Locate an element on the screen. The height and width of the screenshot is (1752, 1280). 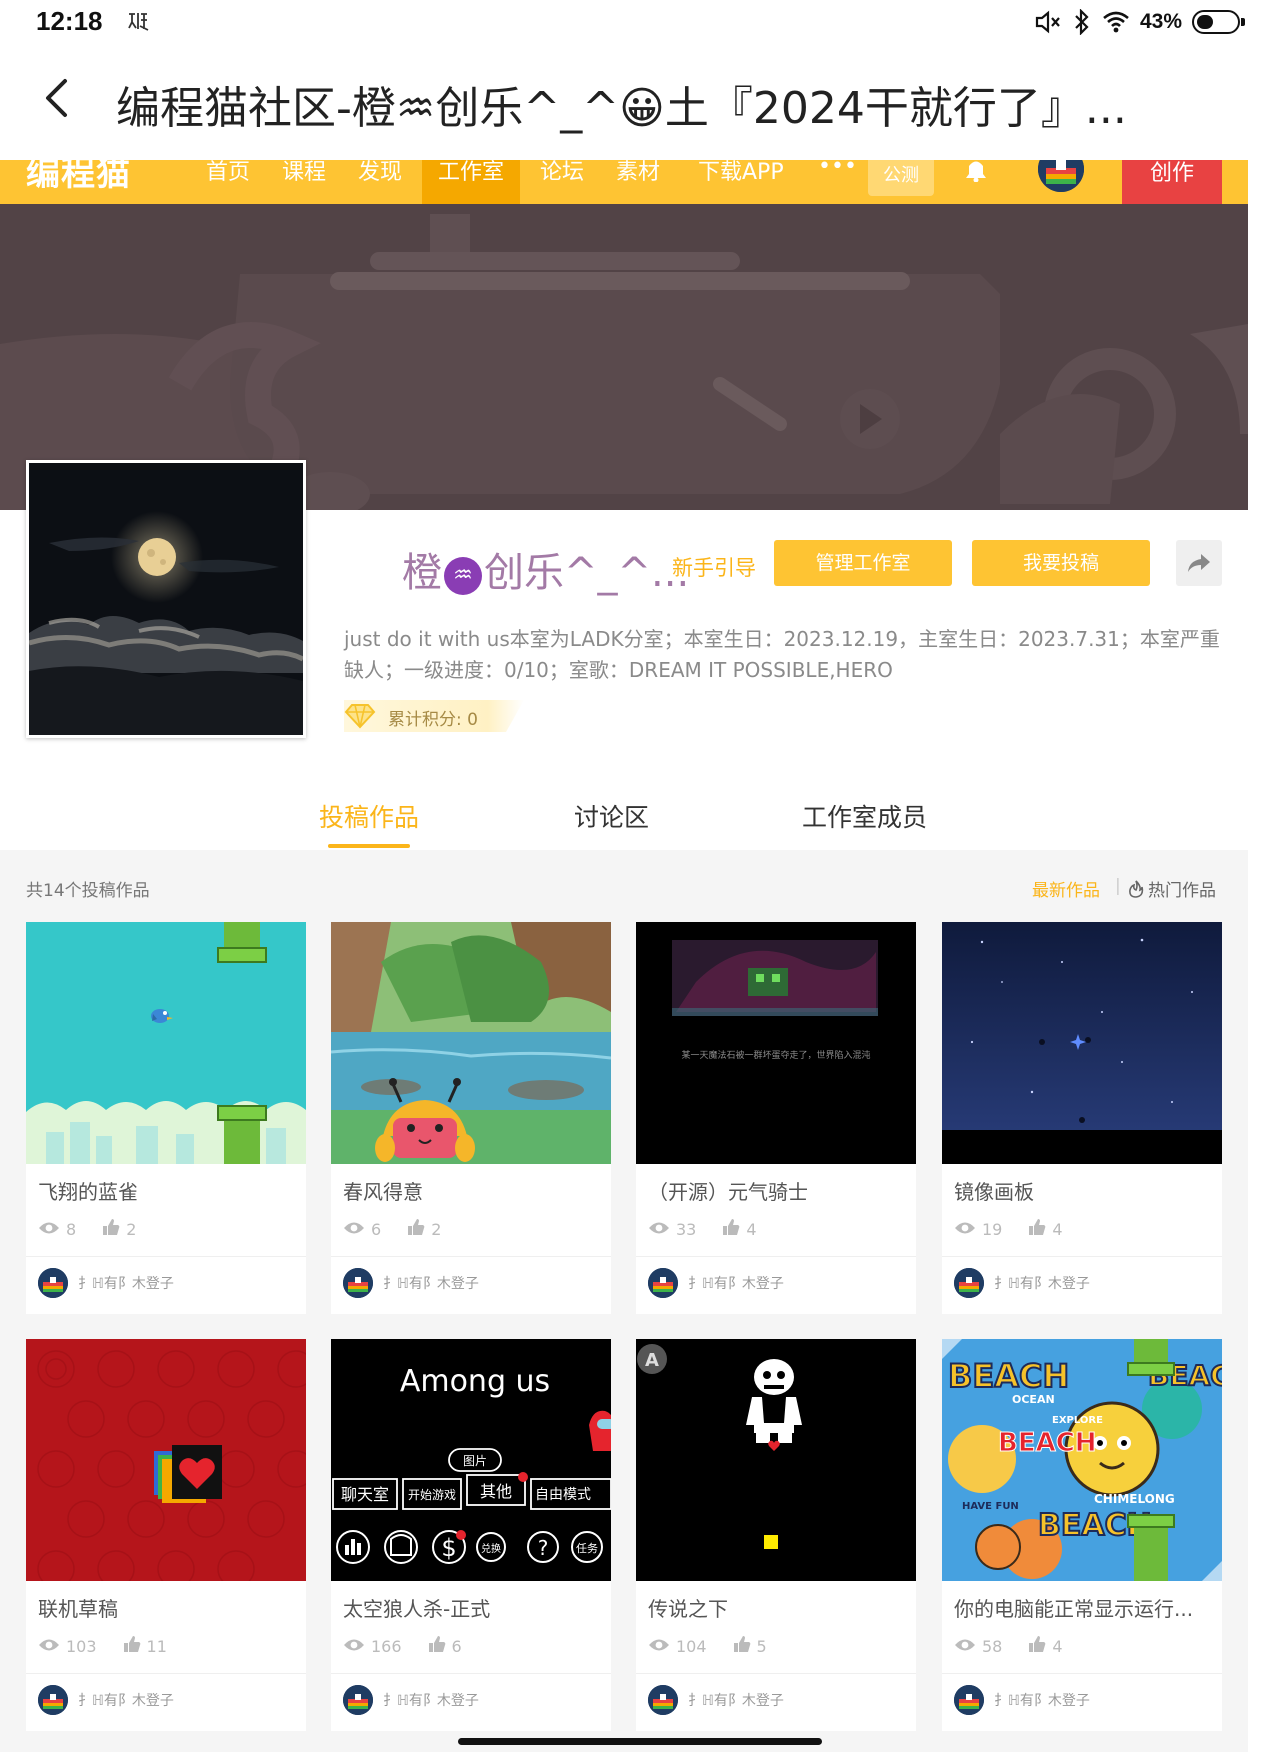
submit-work-button: 我要投稿 is located at coordinates (1061, 563).